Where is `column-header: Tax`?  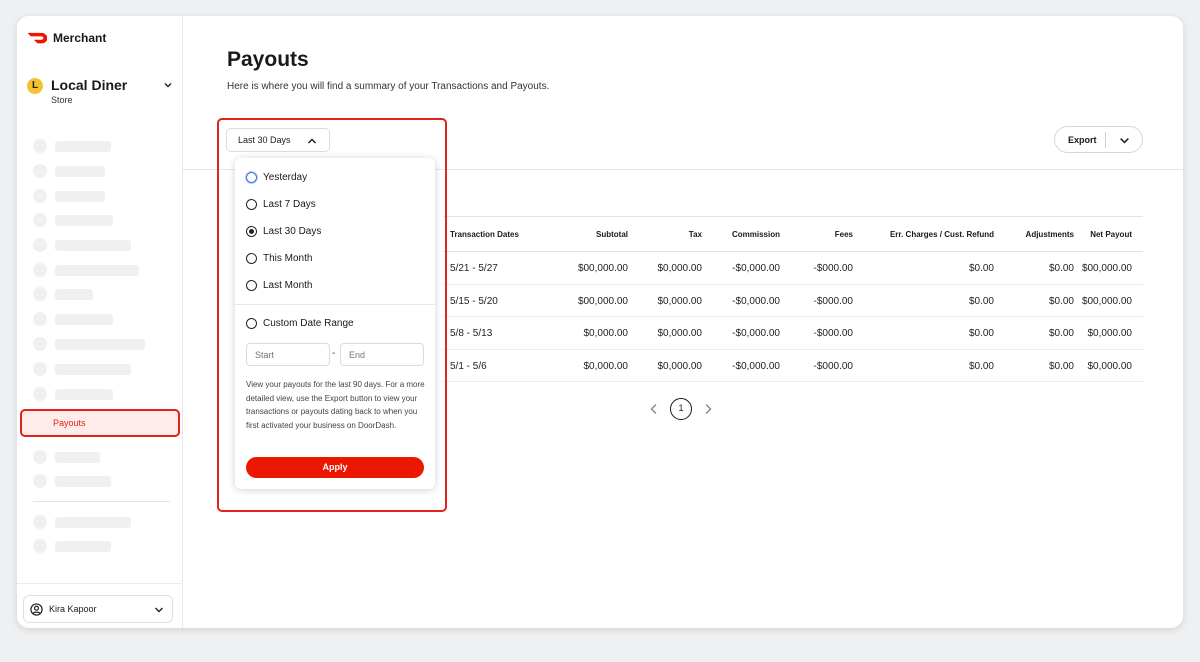
column-header: Tax is located at coordinates (695, 234).